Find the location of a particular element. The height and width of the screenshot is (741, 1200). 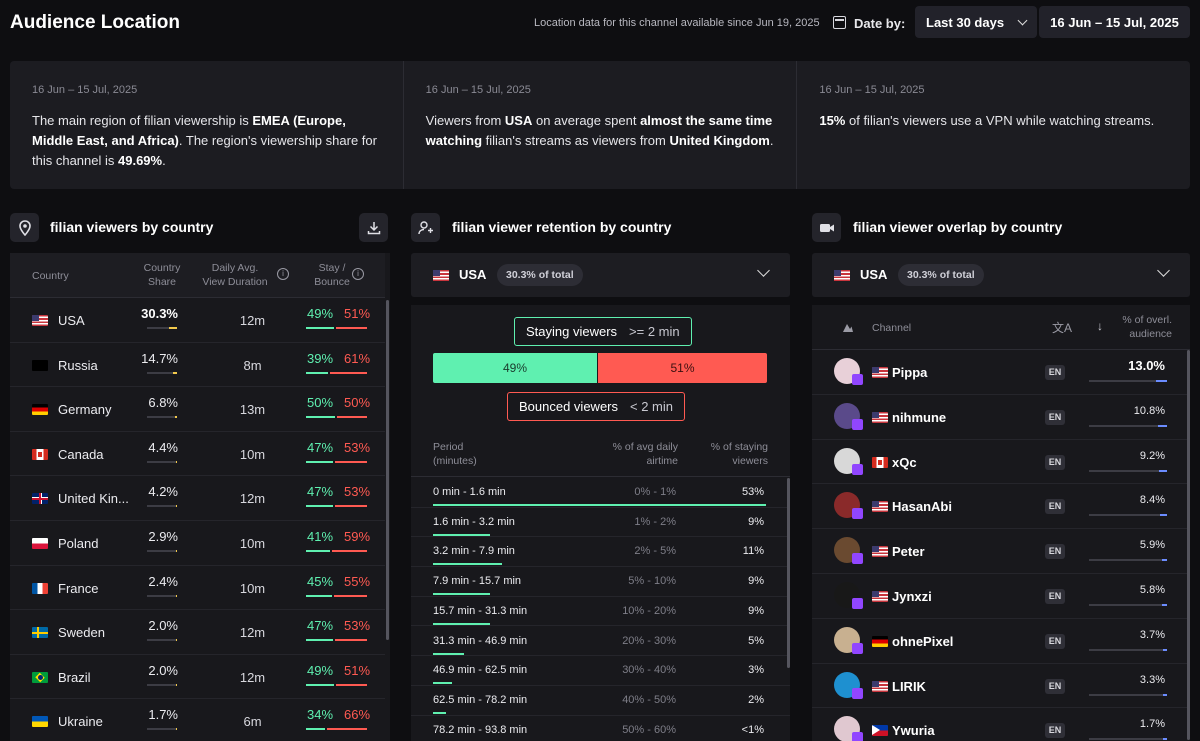

channel-name: Pippa is located at coordinates (909, 372).